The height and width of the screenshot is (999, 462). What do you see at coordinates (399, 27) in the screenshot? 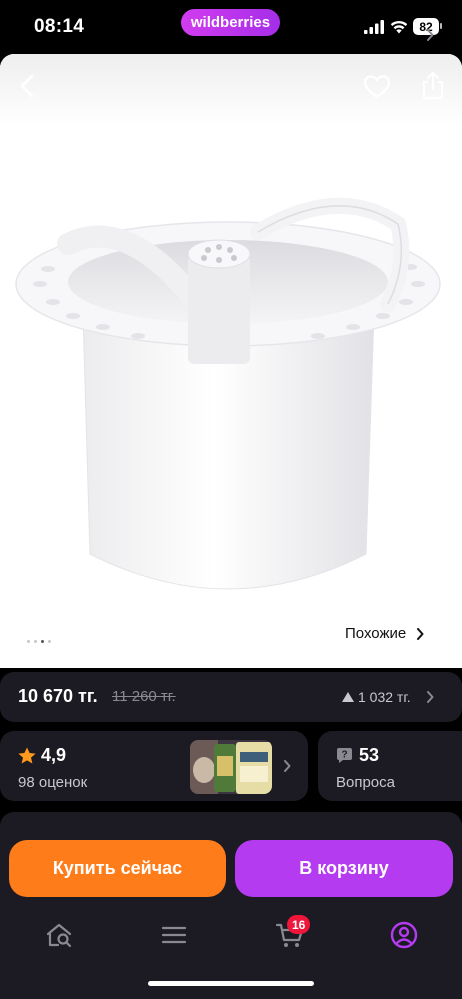
I see `wifi-icon` at bounding box center [399, 27].